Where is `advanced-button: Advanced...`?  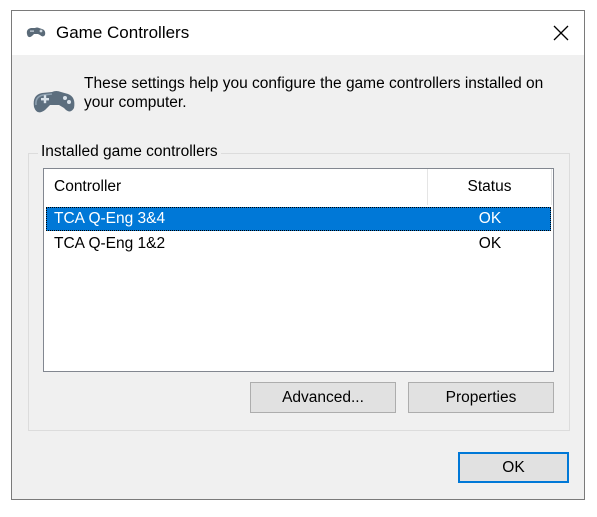 advanced-button: Advanced... is located at coordinates (323, 397).